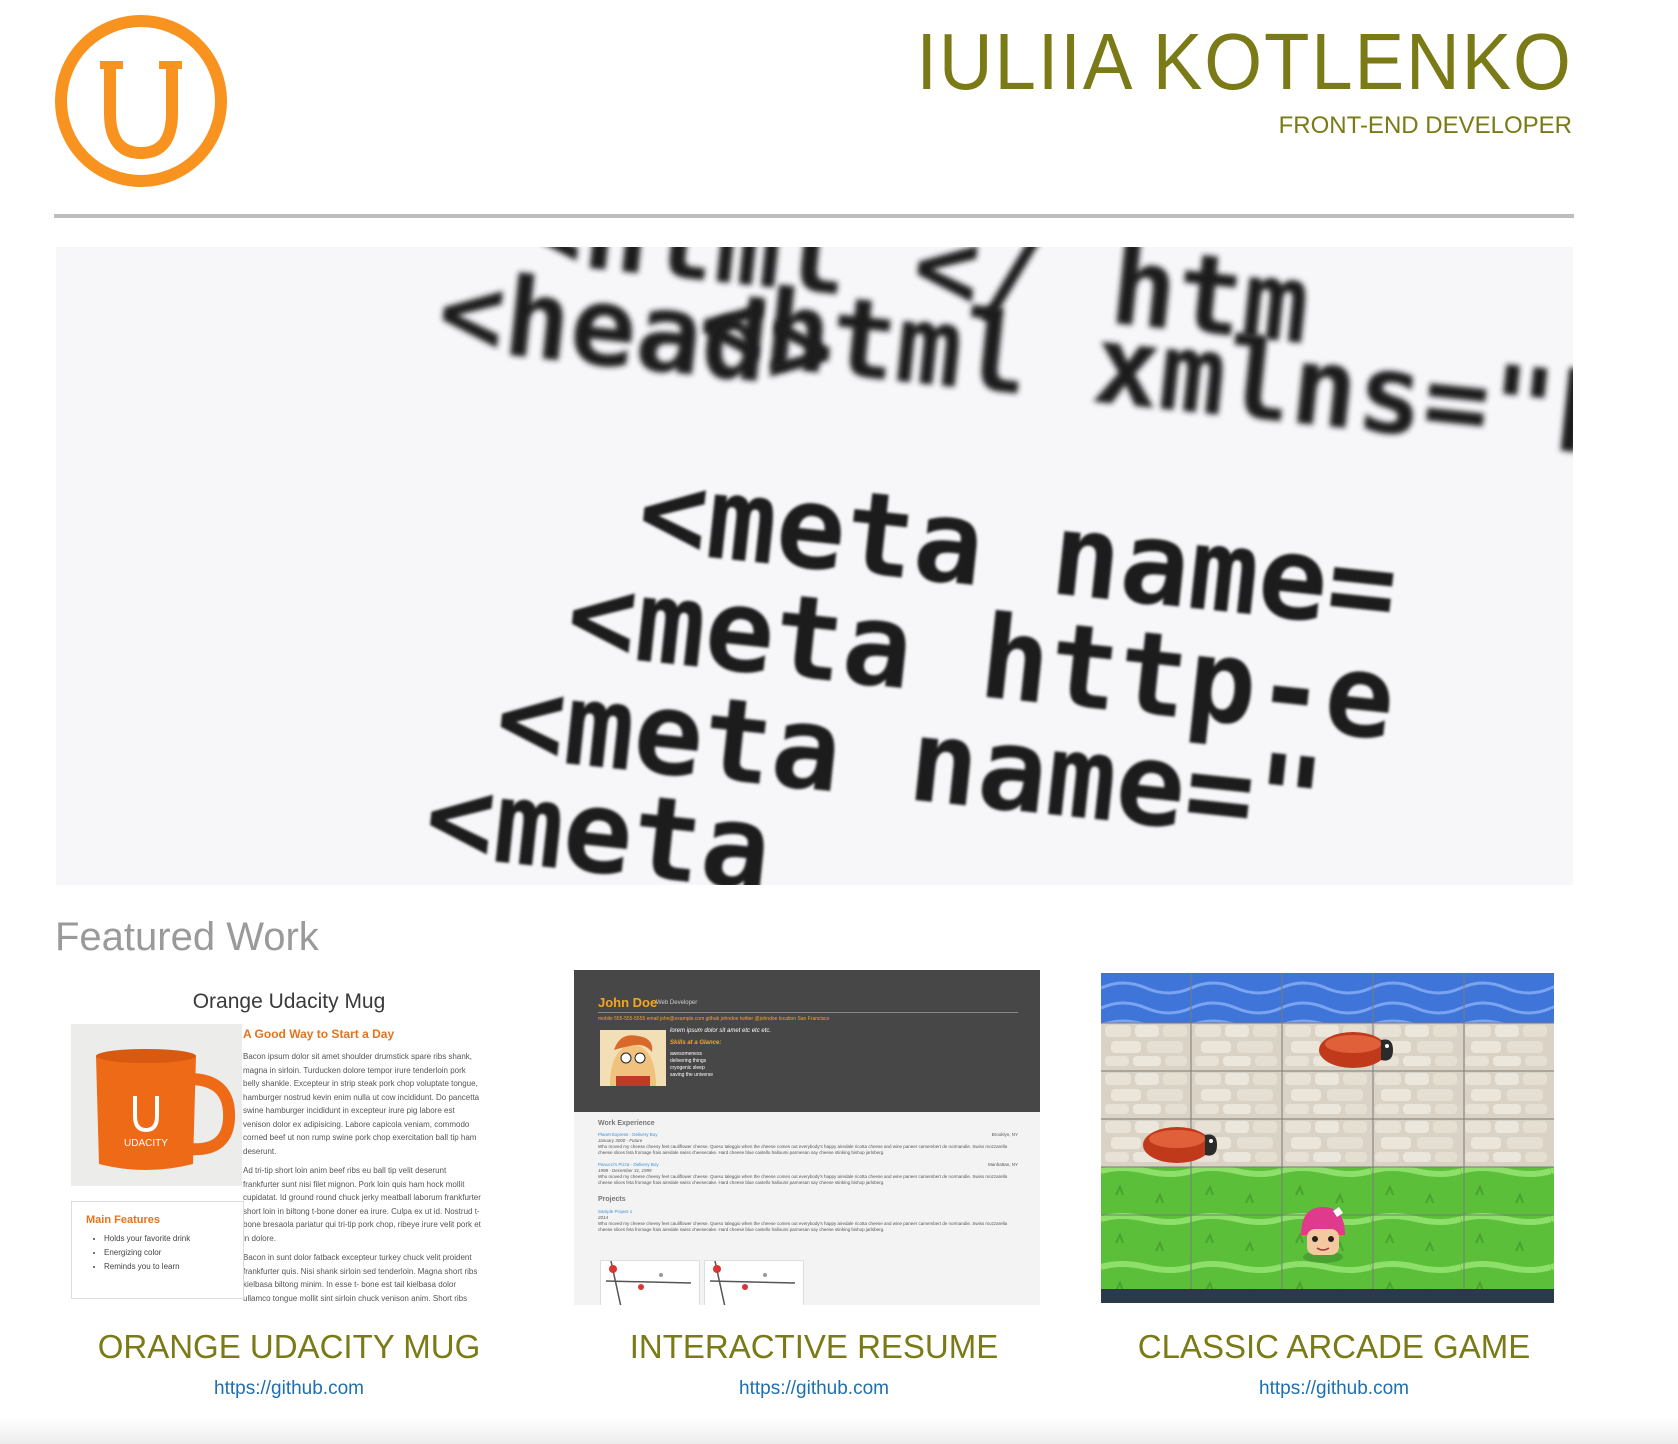 Image resolution: width=1678 pixels, height=1444 pixels. What do you see at coordinates (1002, 1164) in the screenshot?
I see `resume-job-location: Manhattan, NY` at bounding box center [1002, 1164].